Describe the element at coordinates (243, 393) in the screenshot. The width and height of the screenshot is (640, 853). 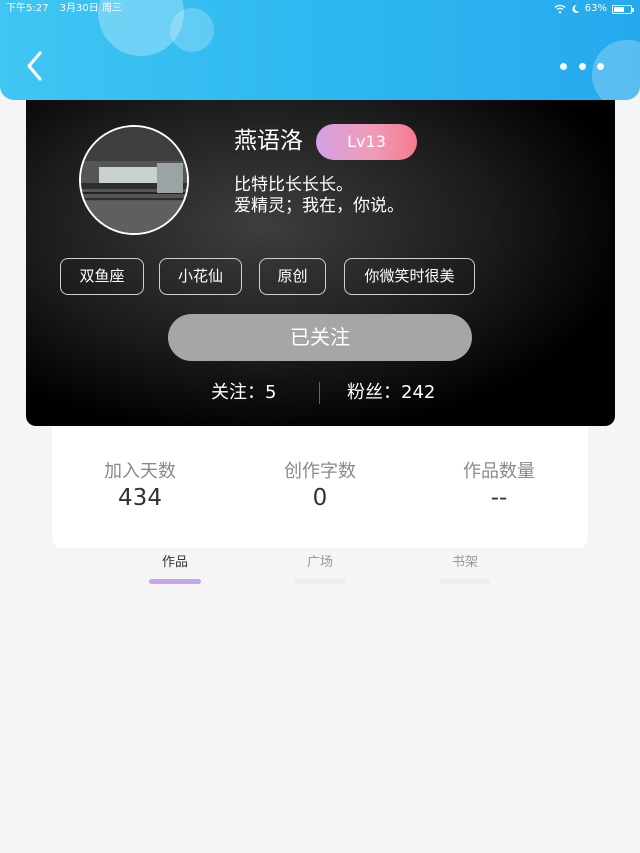
I see `following-count: 关注：5` at that location.